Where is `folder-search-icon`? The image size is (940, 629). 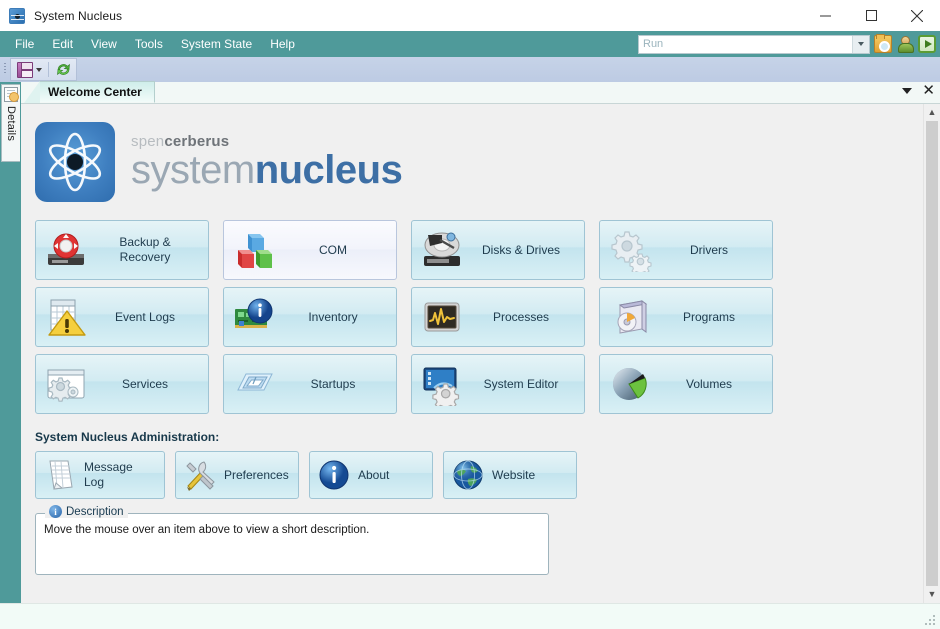 folder-search-icon is located at coordinates (883, 43).